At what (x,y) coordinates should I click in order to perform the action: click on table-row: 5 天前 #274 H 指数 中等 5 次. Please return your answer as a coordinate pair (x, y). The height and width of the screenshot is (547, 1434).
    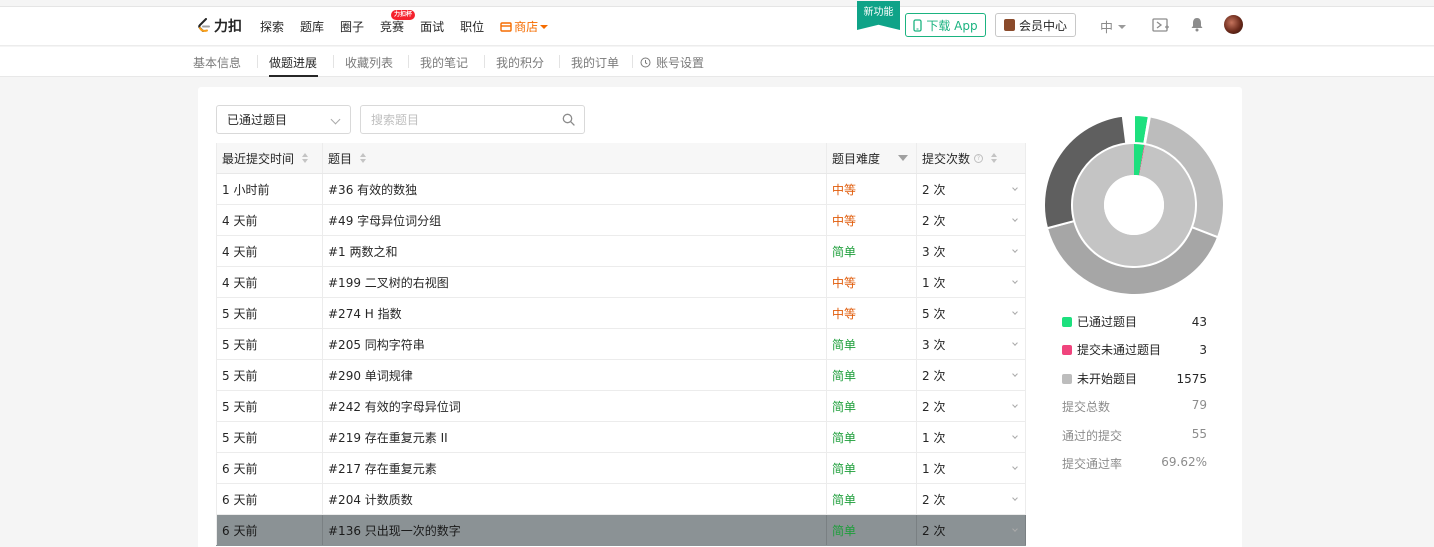
    Looking at the image, I should click on (621, 313).